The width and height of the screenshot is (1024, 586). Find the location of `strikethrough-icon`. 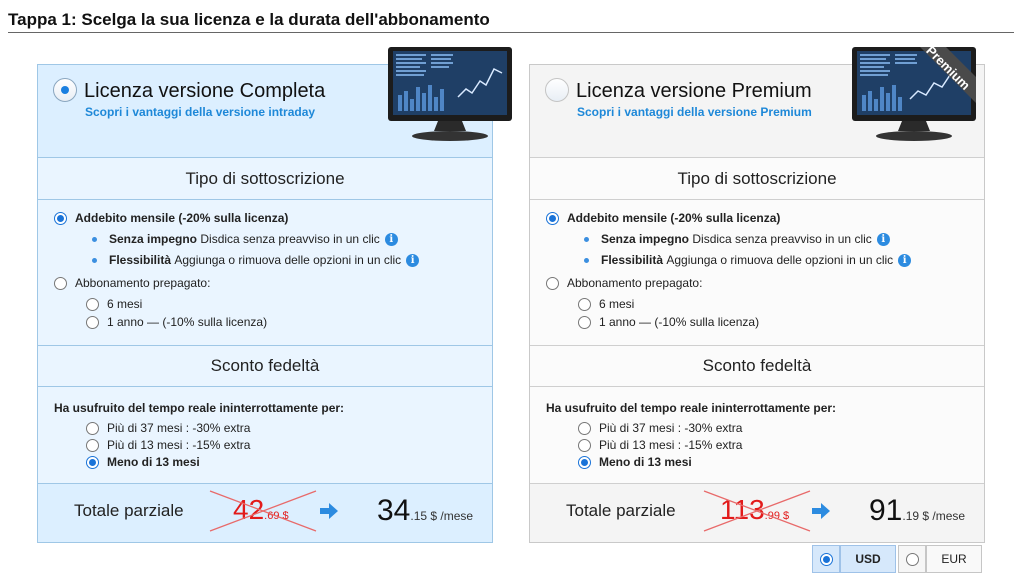

strikethrough-icon is located at coordinates (263, 511).